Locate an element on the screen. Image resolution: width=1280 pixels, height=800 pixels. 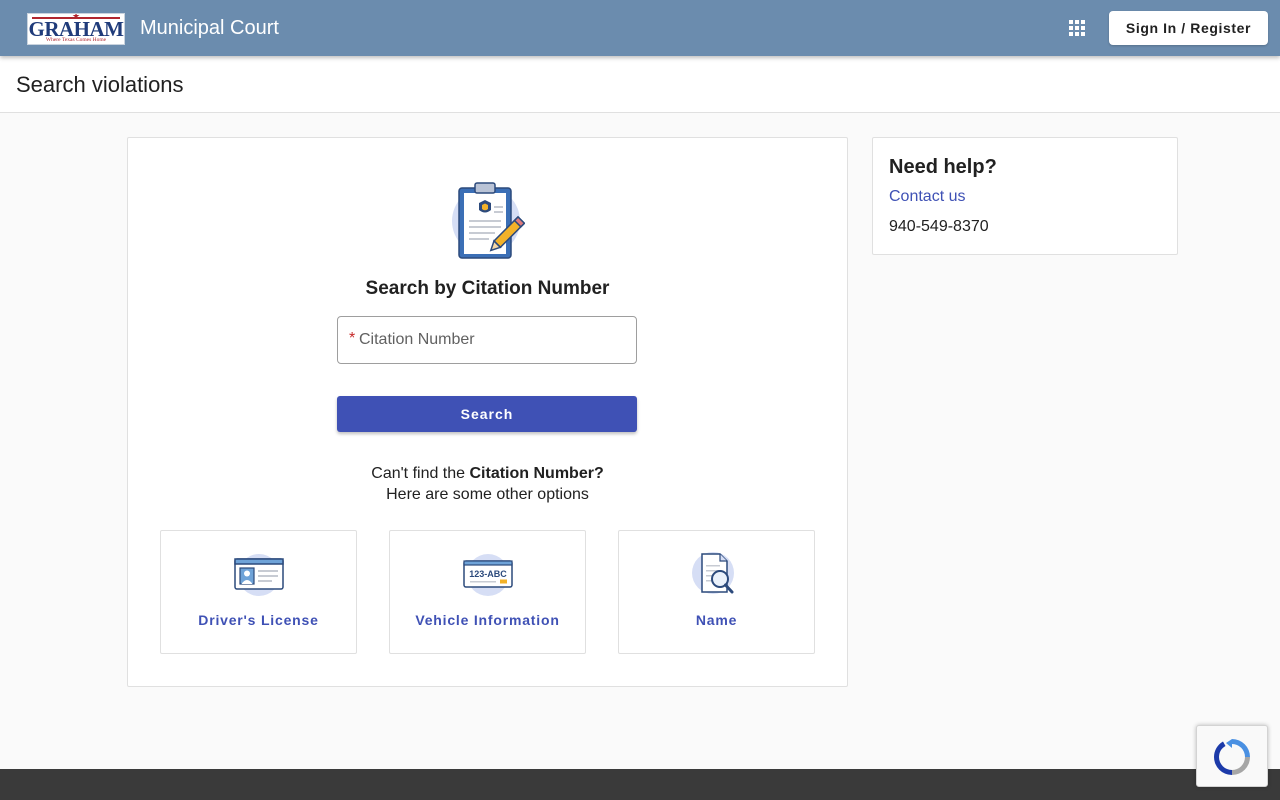
document-search-icon is located at coordinates (713, 573).